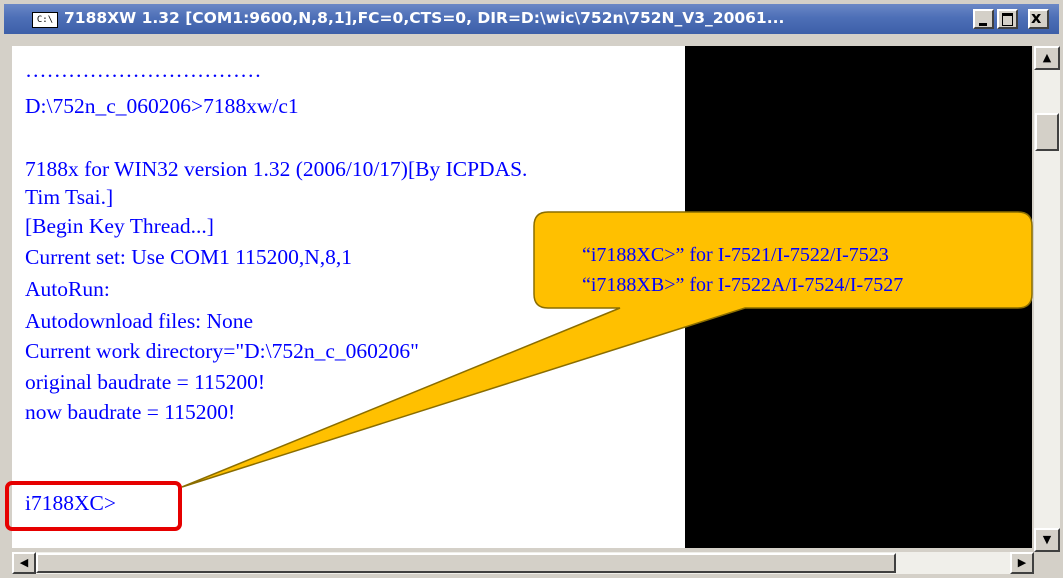 The height and width of the screenshot is (578, 1063). I want to click on resize-grip, so click(1047, 563).